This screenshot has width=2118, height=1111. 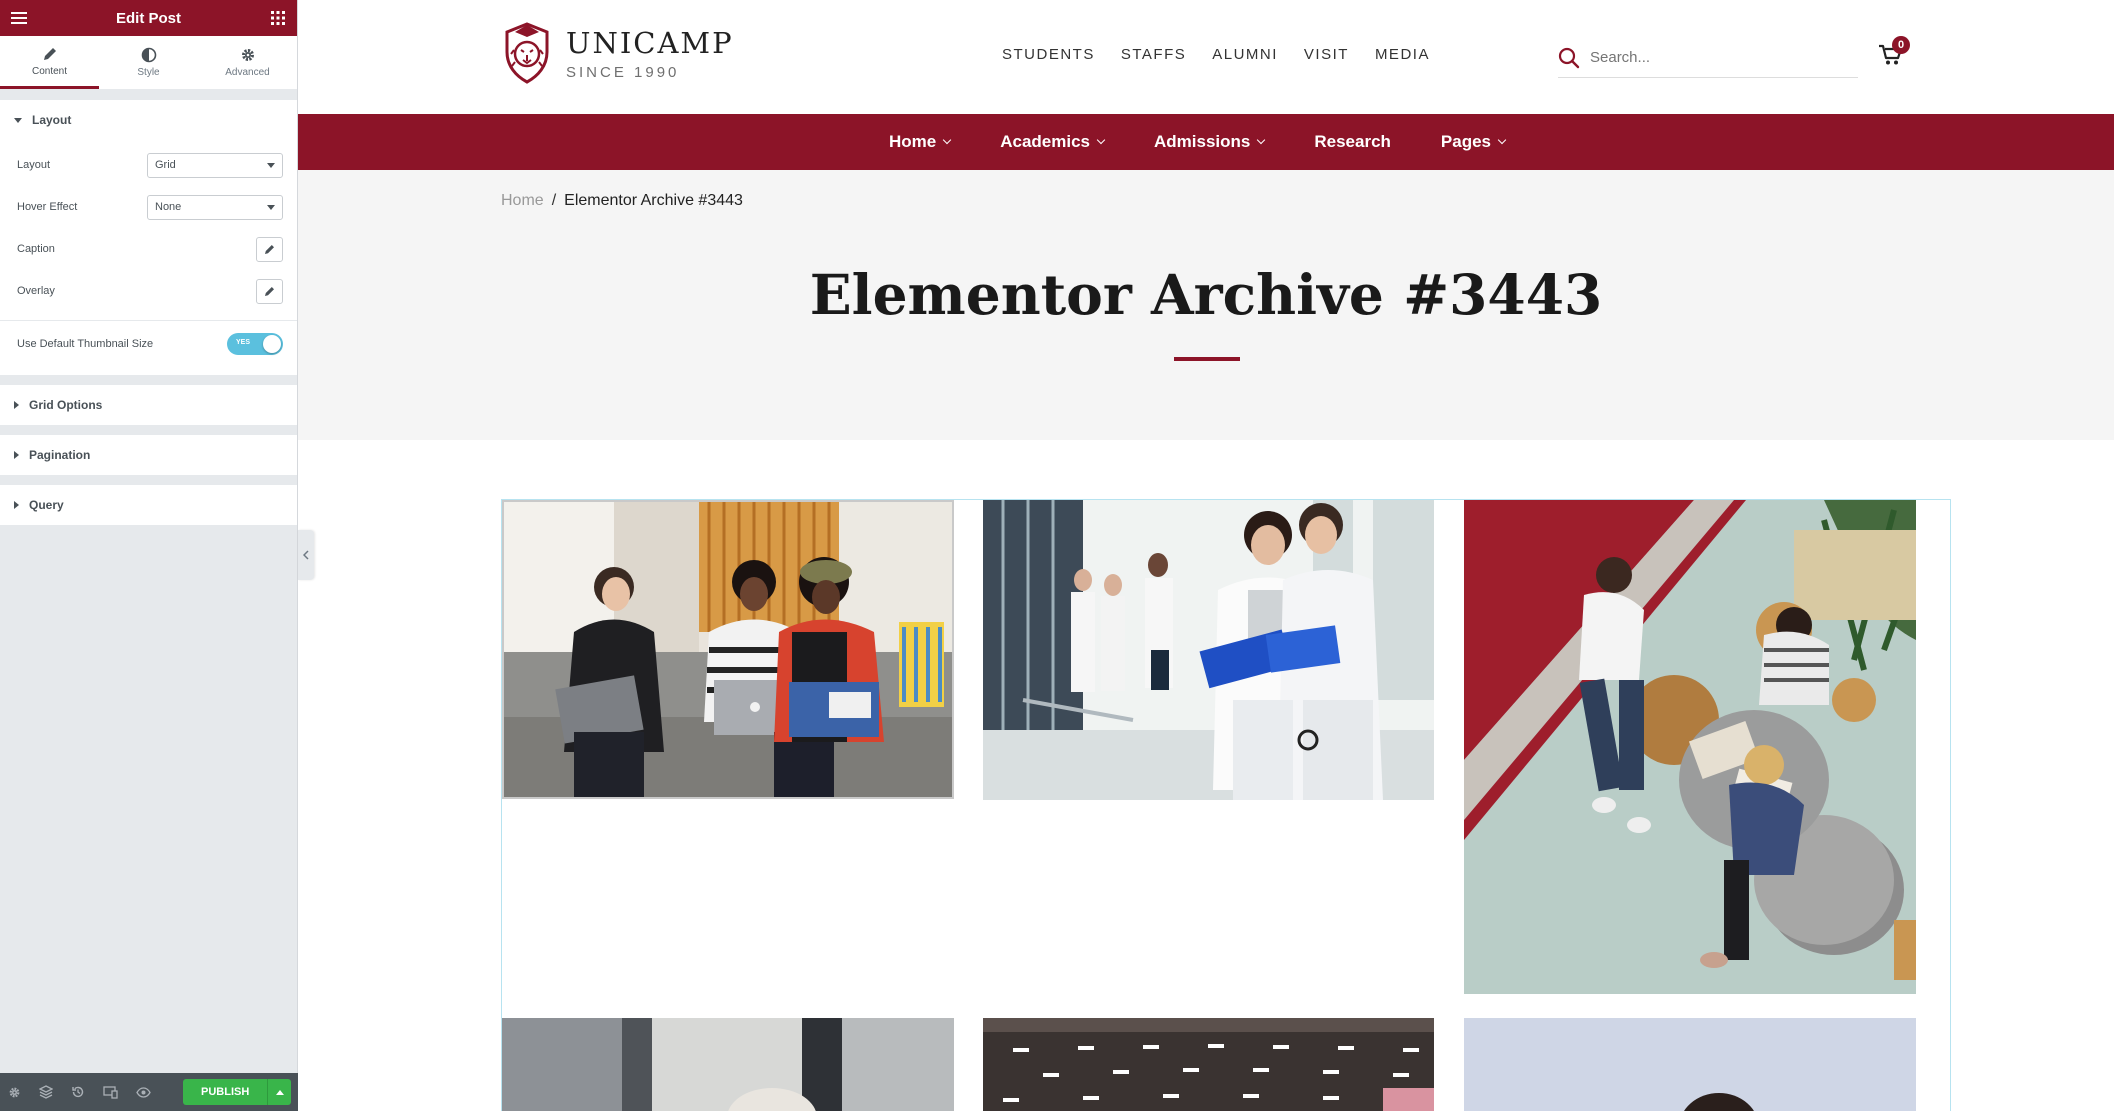 I want to click on section-grid-options-header: Grid Options, so click(x=148, y=405).